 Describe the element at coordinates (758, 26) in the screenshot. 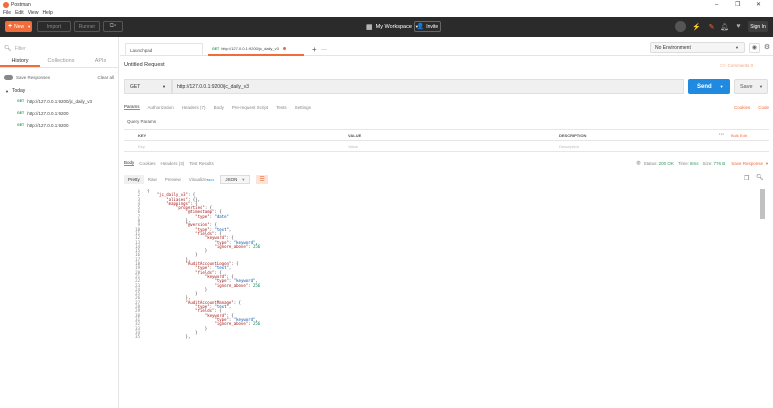

I see `sign-in-button: Sign In` at that location.